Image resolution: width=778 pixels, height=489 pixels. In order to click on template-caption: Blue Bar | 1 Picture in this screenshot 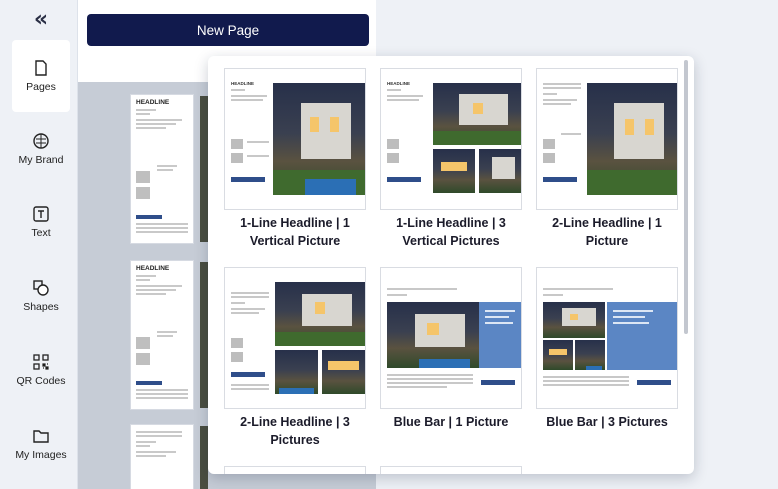, I will do `click(451, 422)`.